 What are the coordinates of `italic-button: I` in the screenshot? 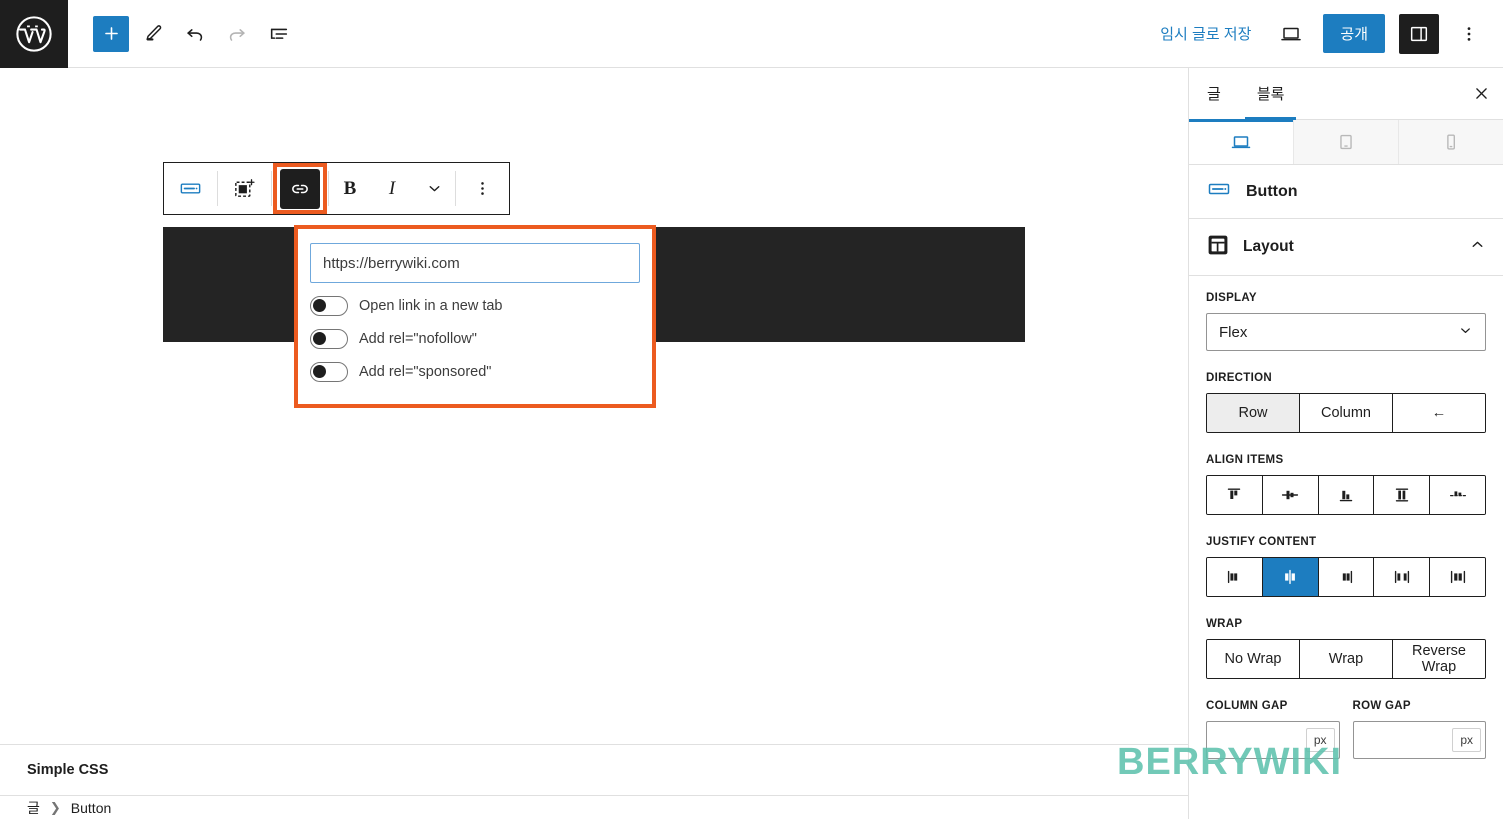 It's located at (392, 188).